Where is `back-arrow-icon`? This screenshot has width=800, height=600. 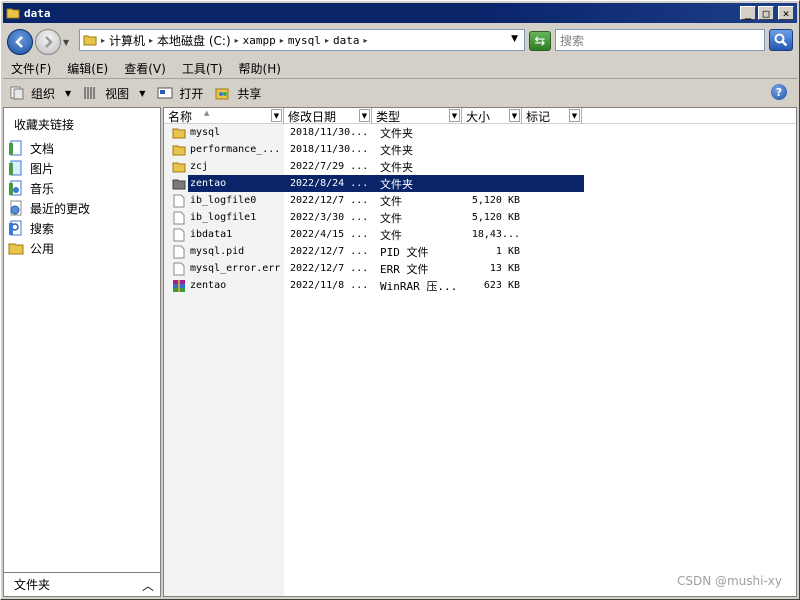
back-arrow-icon is located at coordinates (19, 42).